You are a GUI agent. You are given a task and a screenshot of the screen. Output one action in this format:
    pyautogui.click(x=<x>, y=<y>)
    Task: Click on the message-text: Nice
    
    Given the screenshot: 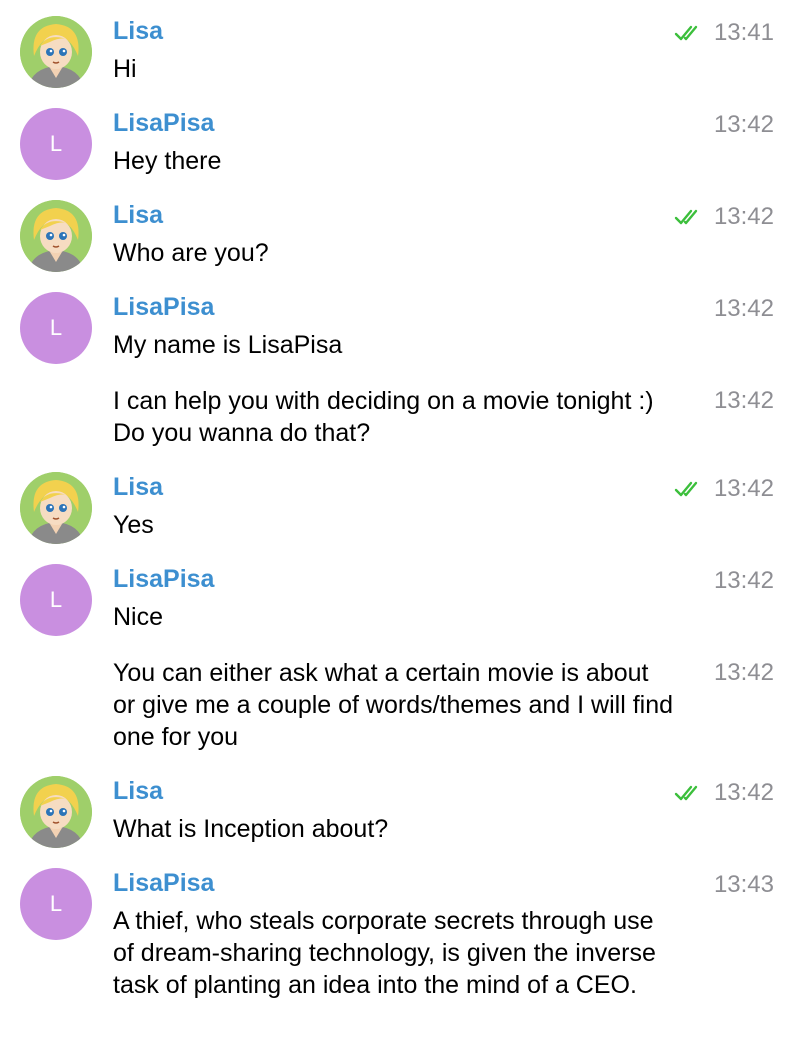 What is the action you would take?
    pyautogui.click(x=138, y=617)
    